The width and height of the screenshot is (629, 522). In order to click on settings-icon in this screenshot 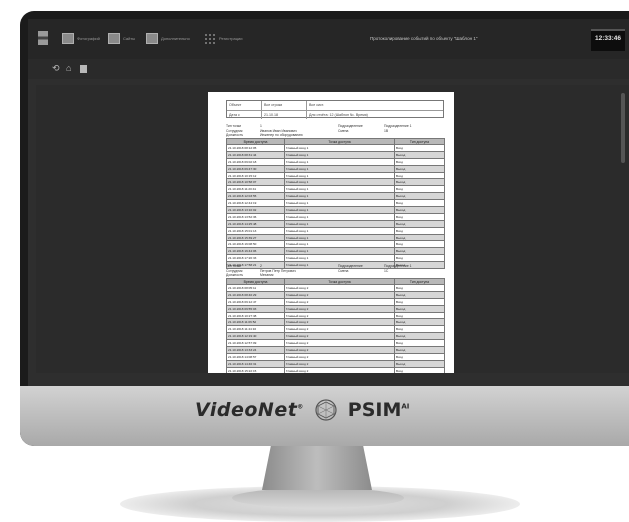, I will do `click(152, 38)`.